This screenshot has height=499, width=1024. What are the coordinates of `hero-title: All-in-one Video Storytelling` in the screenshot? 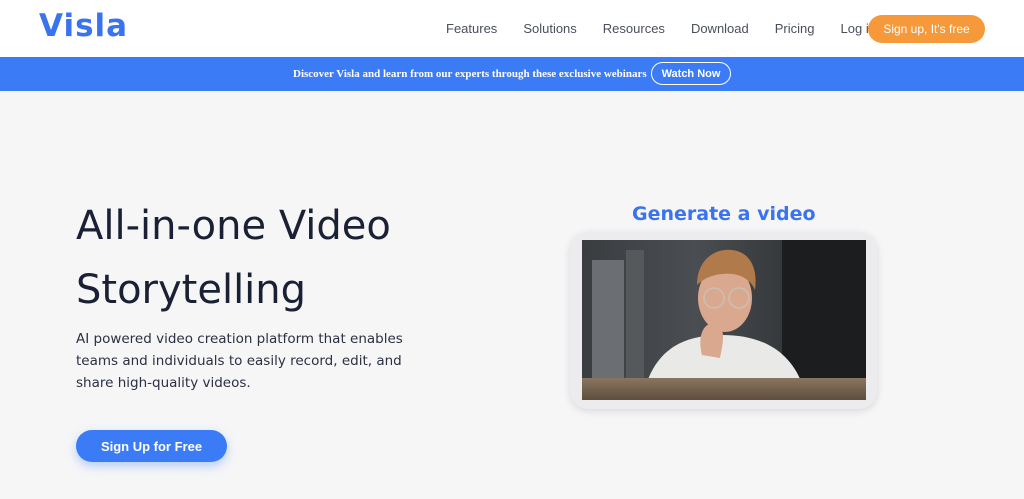 It's located at (276, 258).